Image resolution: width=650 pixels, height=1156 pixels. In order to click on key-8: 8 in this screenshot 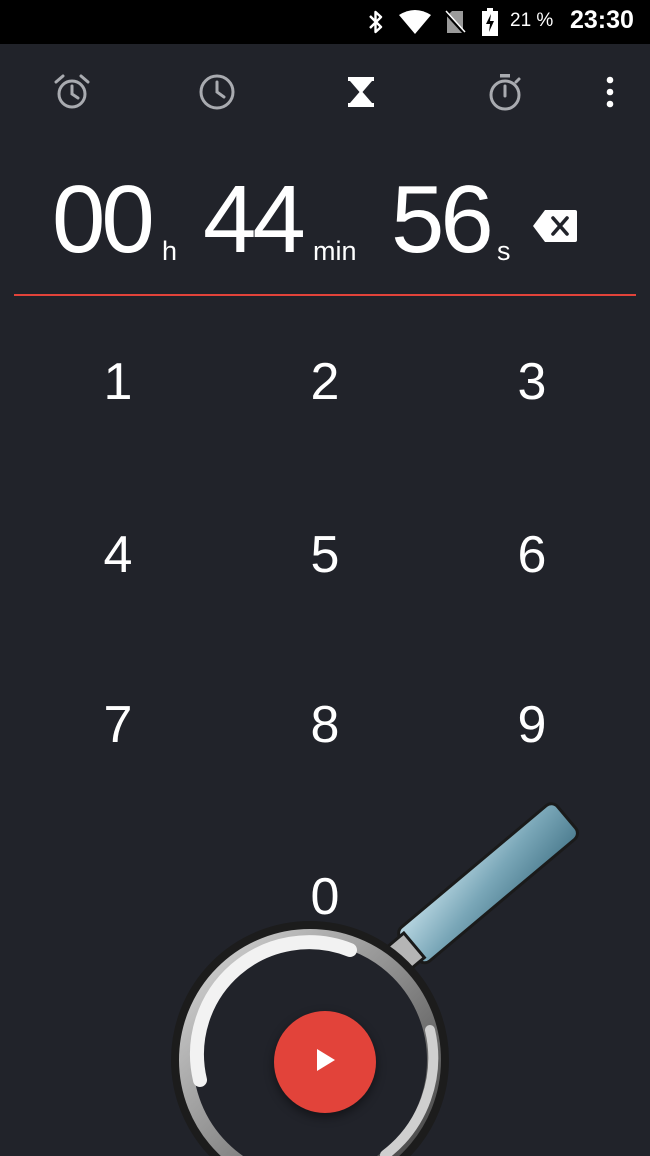, I will do `click(325, 725)`.